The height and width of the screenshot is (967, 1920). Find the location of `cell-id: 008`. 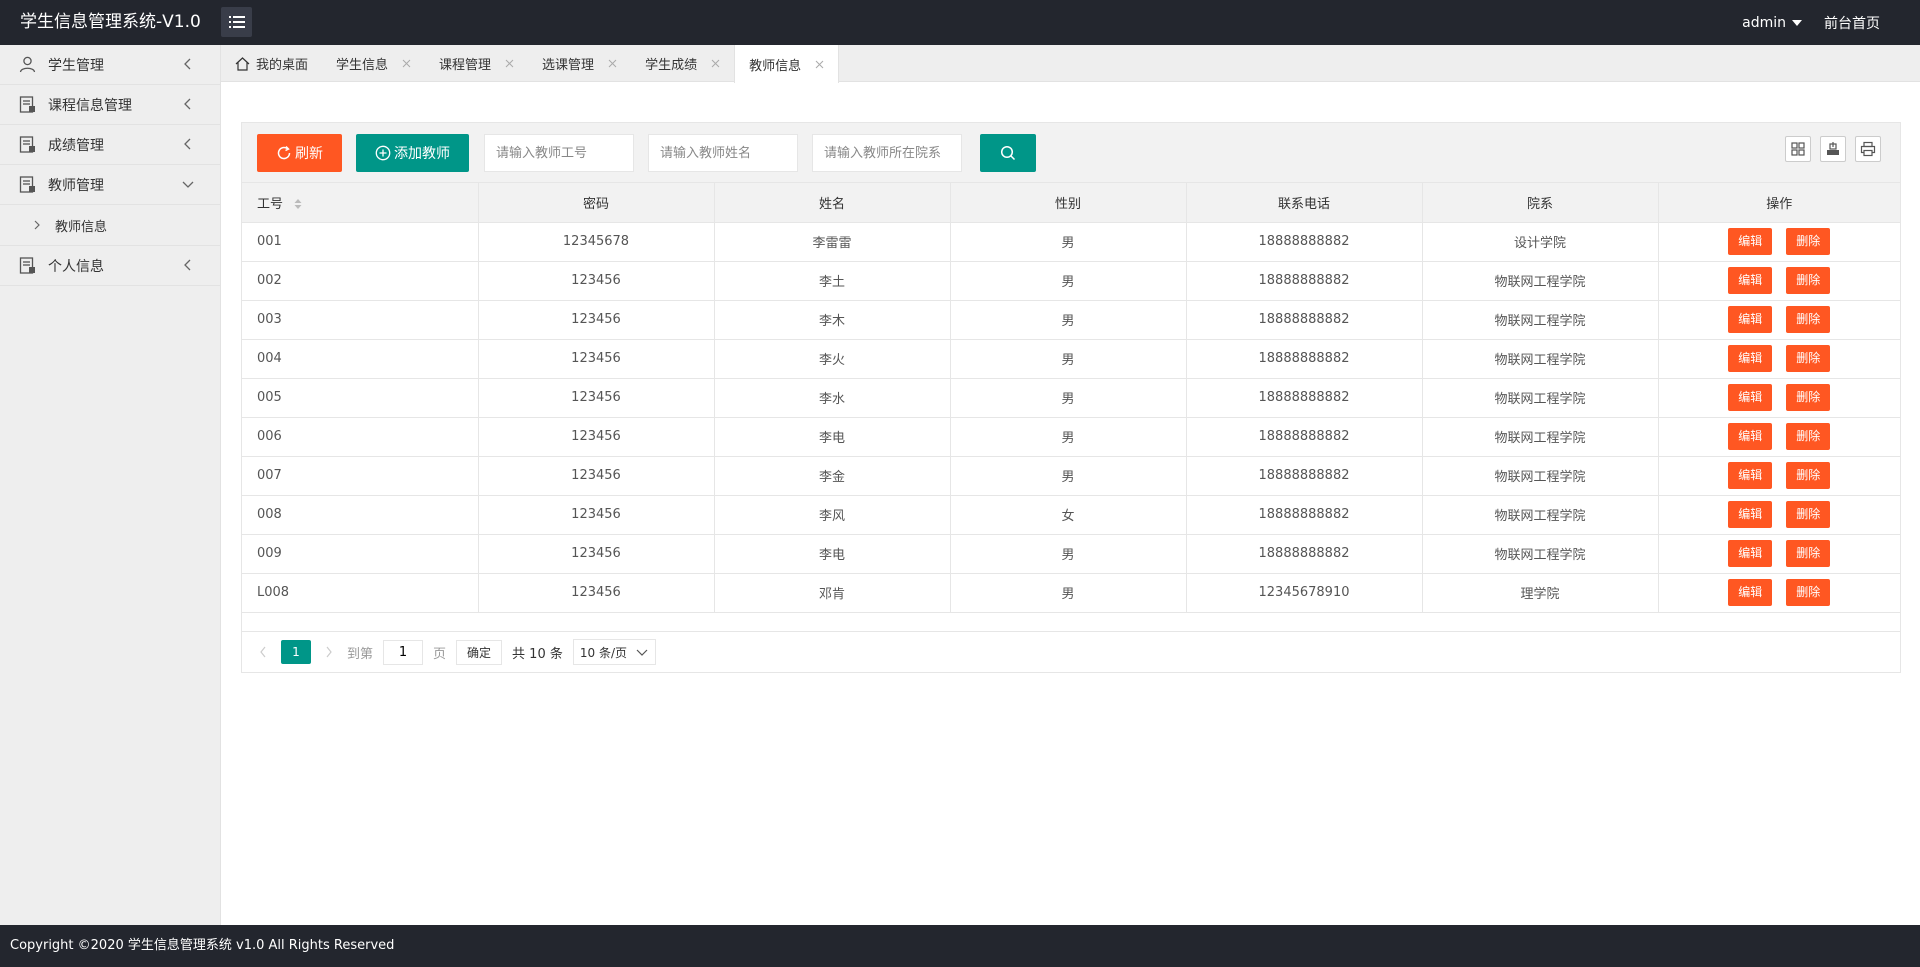

cell-id: 008 is located at coordinates (360, 515).